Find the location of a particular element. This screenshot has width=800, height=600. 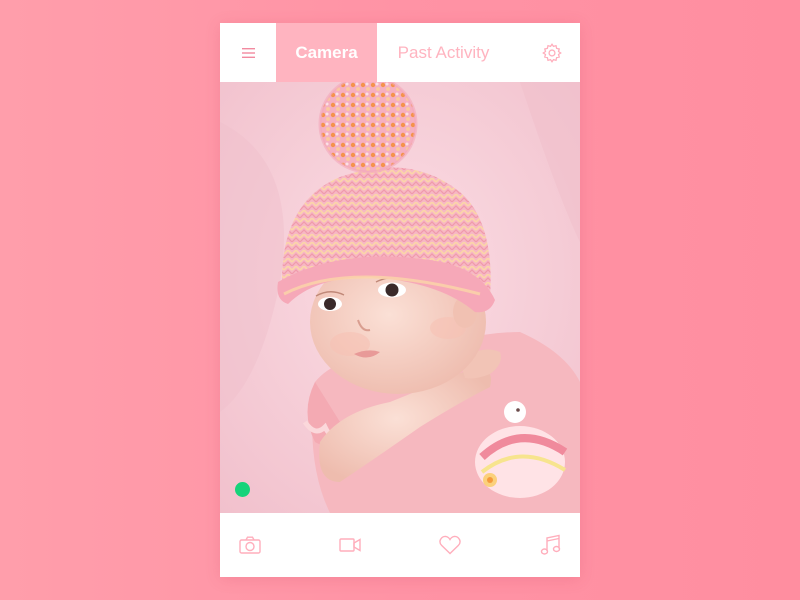

lullaby-music-button is located at coordinates (550, 545).